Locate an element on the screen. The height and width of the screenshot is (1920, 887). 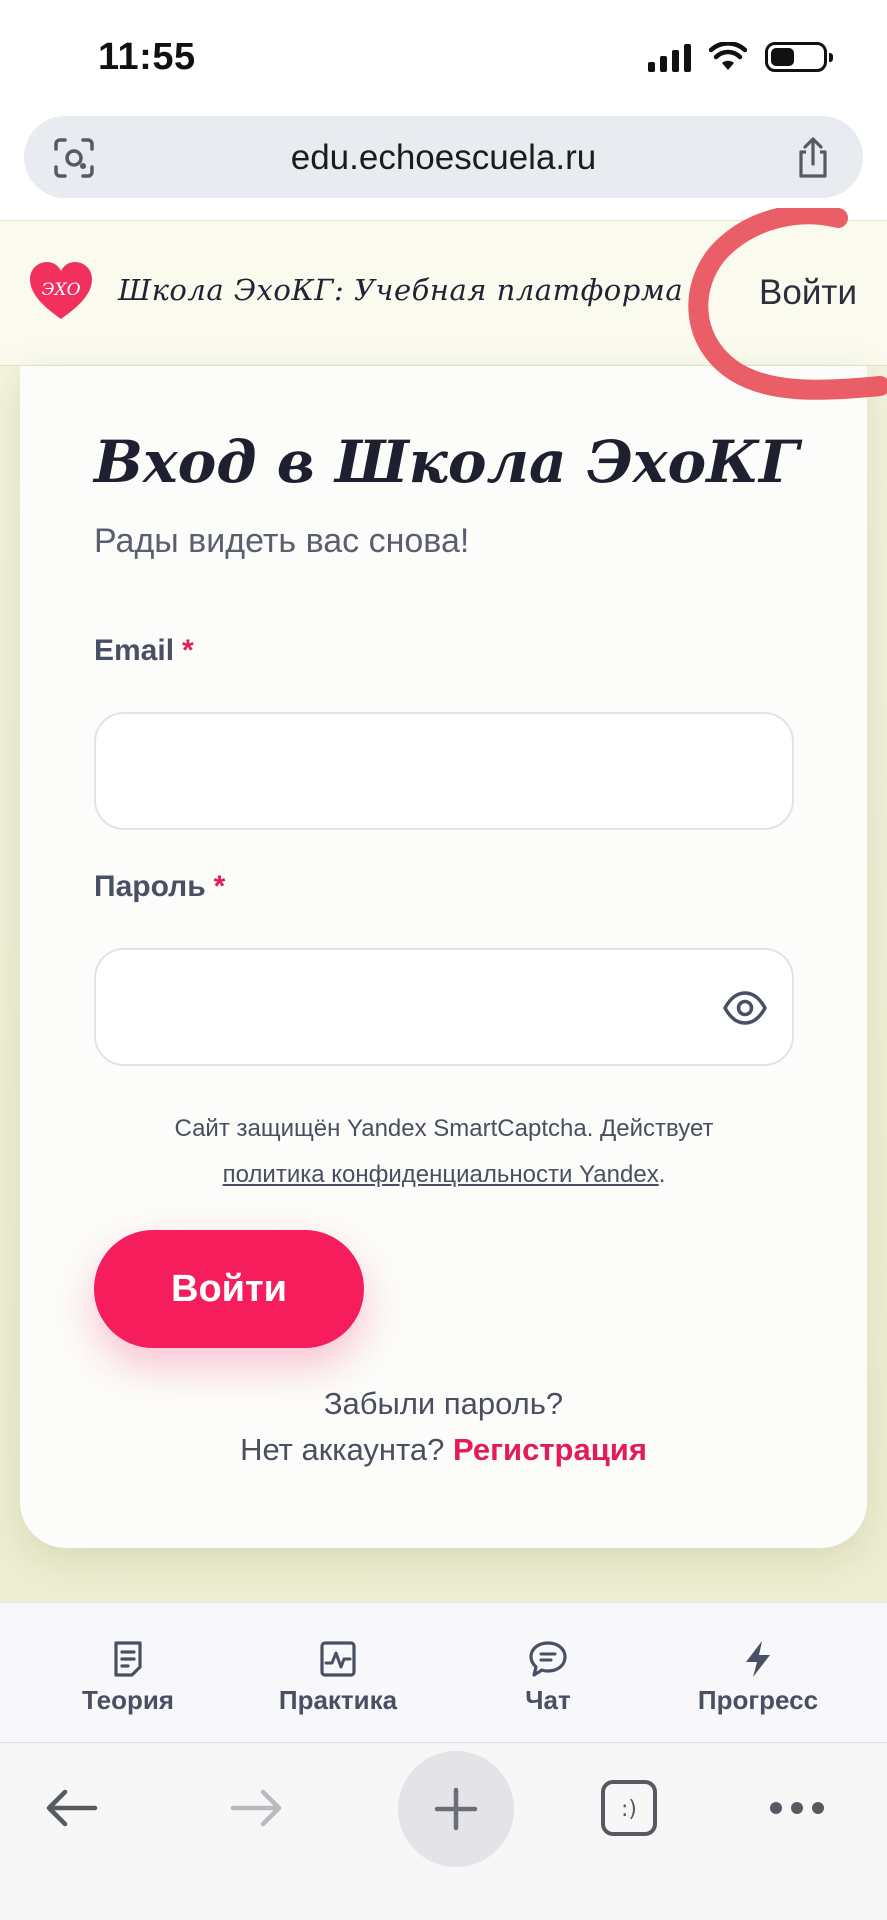
url-text: edu.echoescuela.ru is located at coordinates (443, 158).